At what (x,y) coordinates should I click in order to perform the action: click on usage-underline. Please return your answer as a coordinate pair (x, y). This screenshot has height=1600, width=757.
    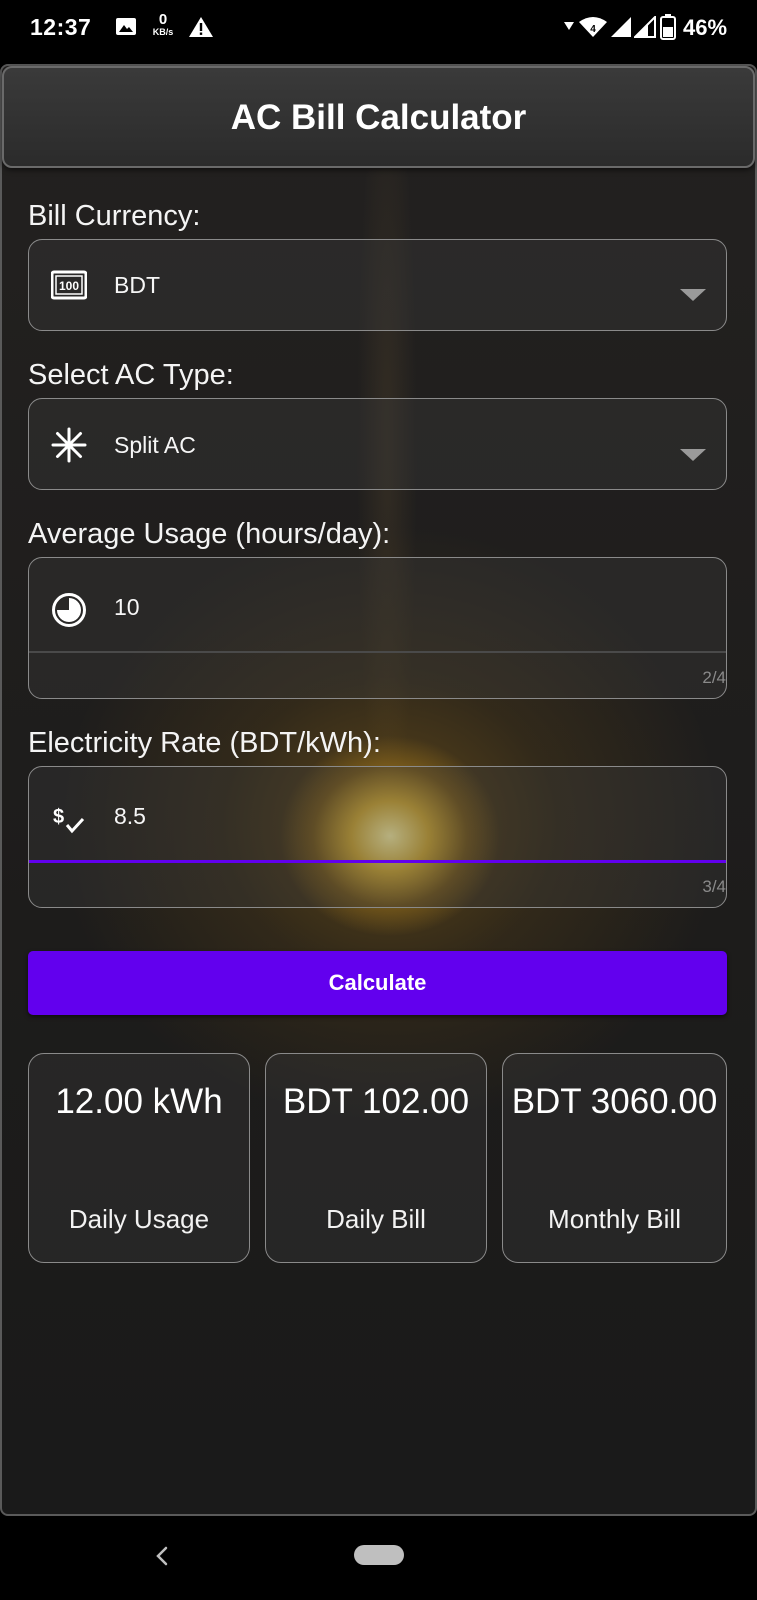
    Looking at the image, I should click on (377, 652).